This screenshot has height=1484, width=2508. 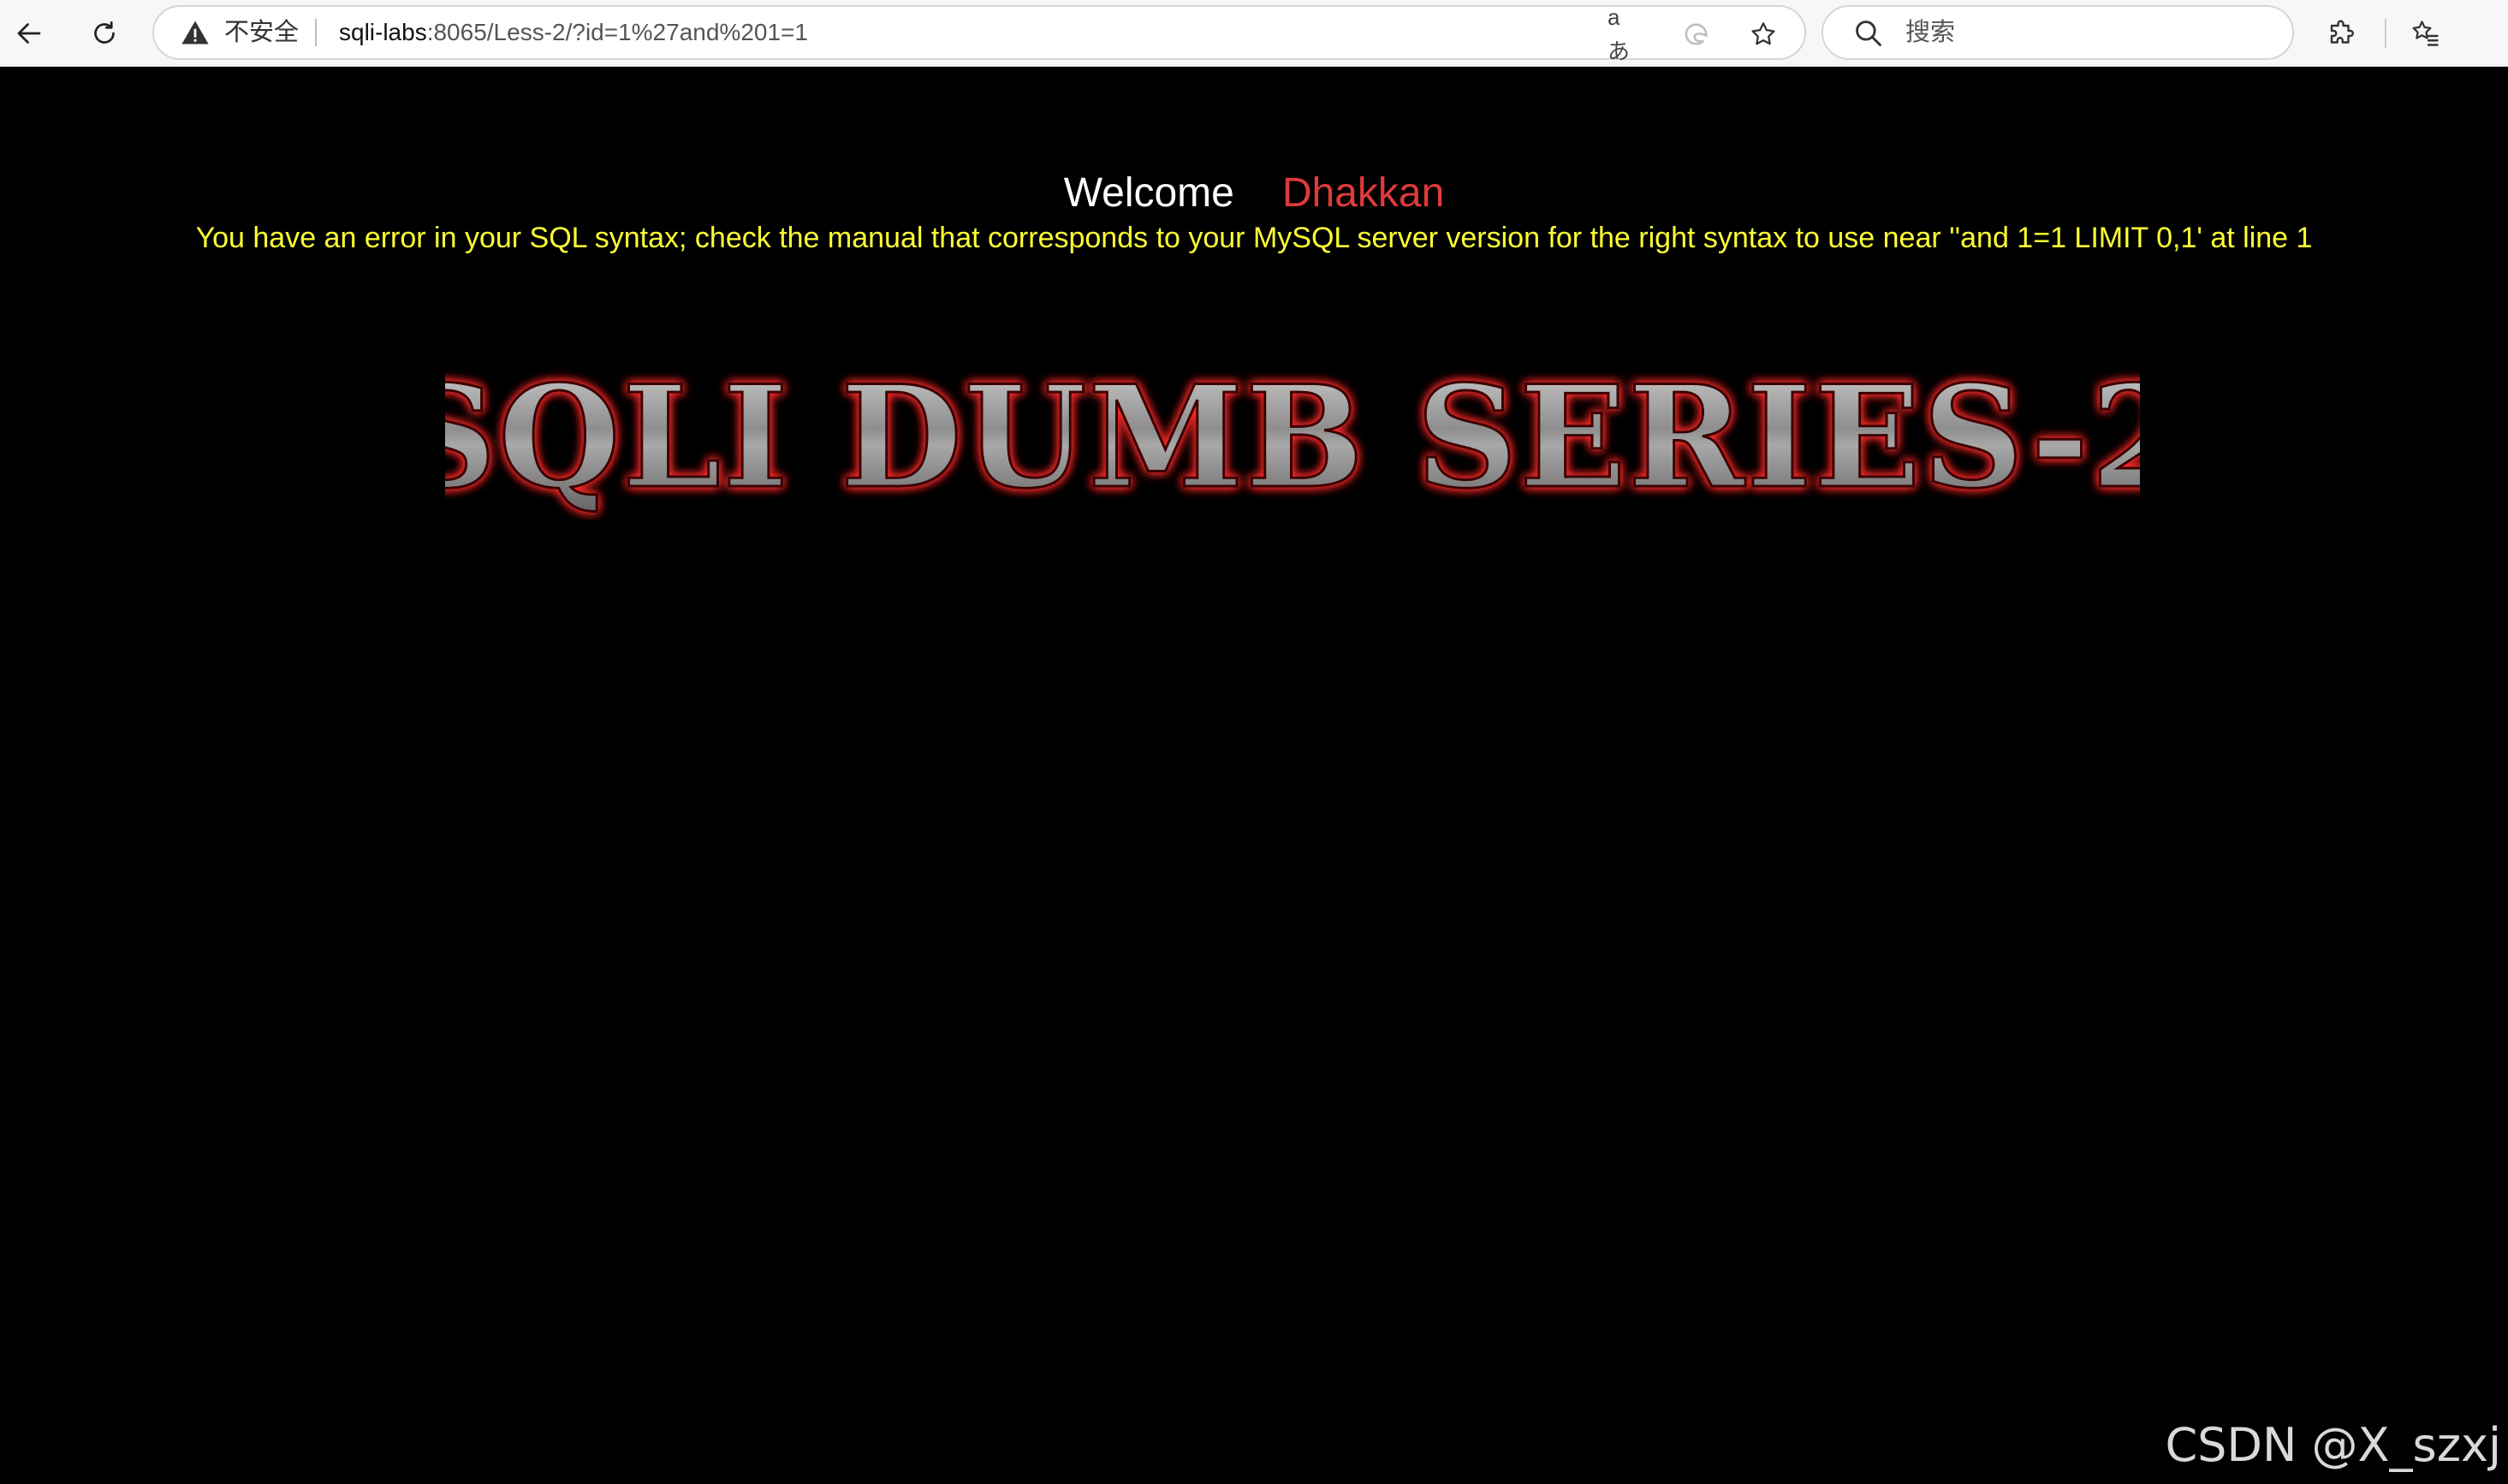 I want to click on address-divider, so click(x=316, y=32).